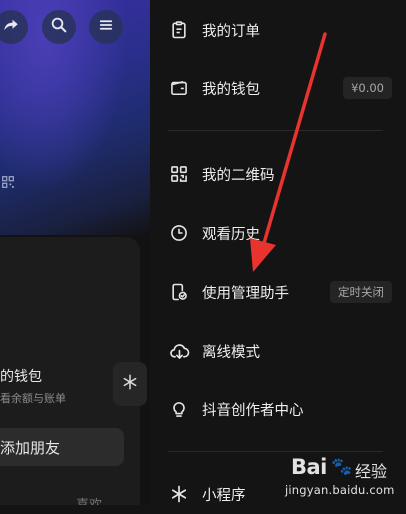  What do you see at coordinates (371, 471) in the screenshot?
I see `watermark-brand-cn: 经验` at bounding box center [371, 471].